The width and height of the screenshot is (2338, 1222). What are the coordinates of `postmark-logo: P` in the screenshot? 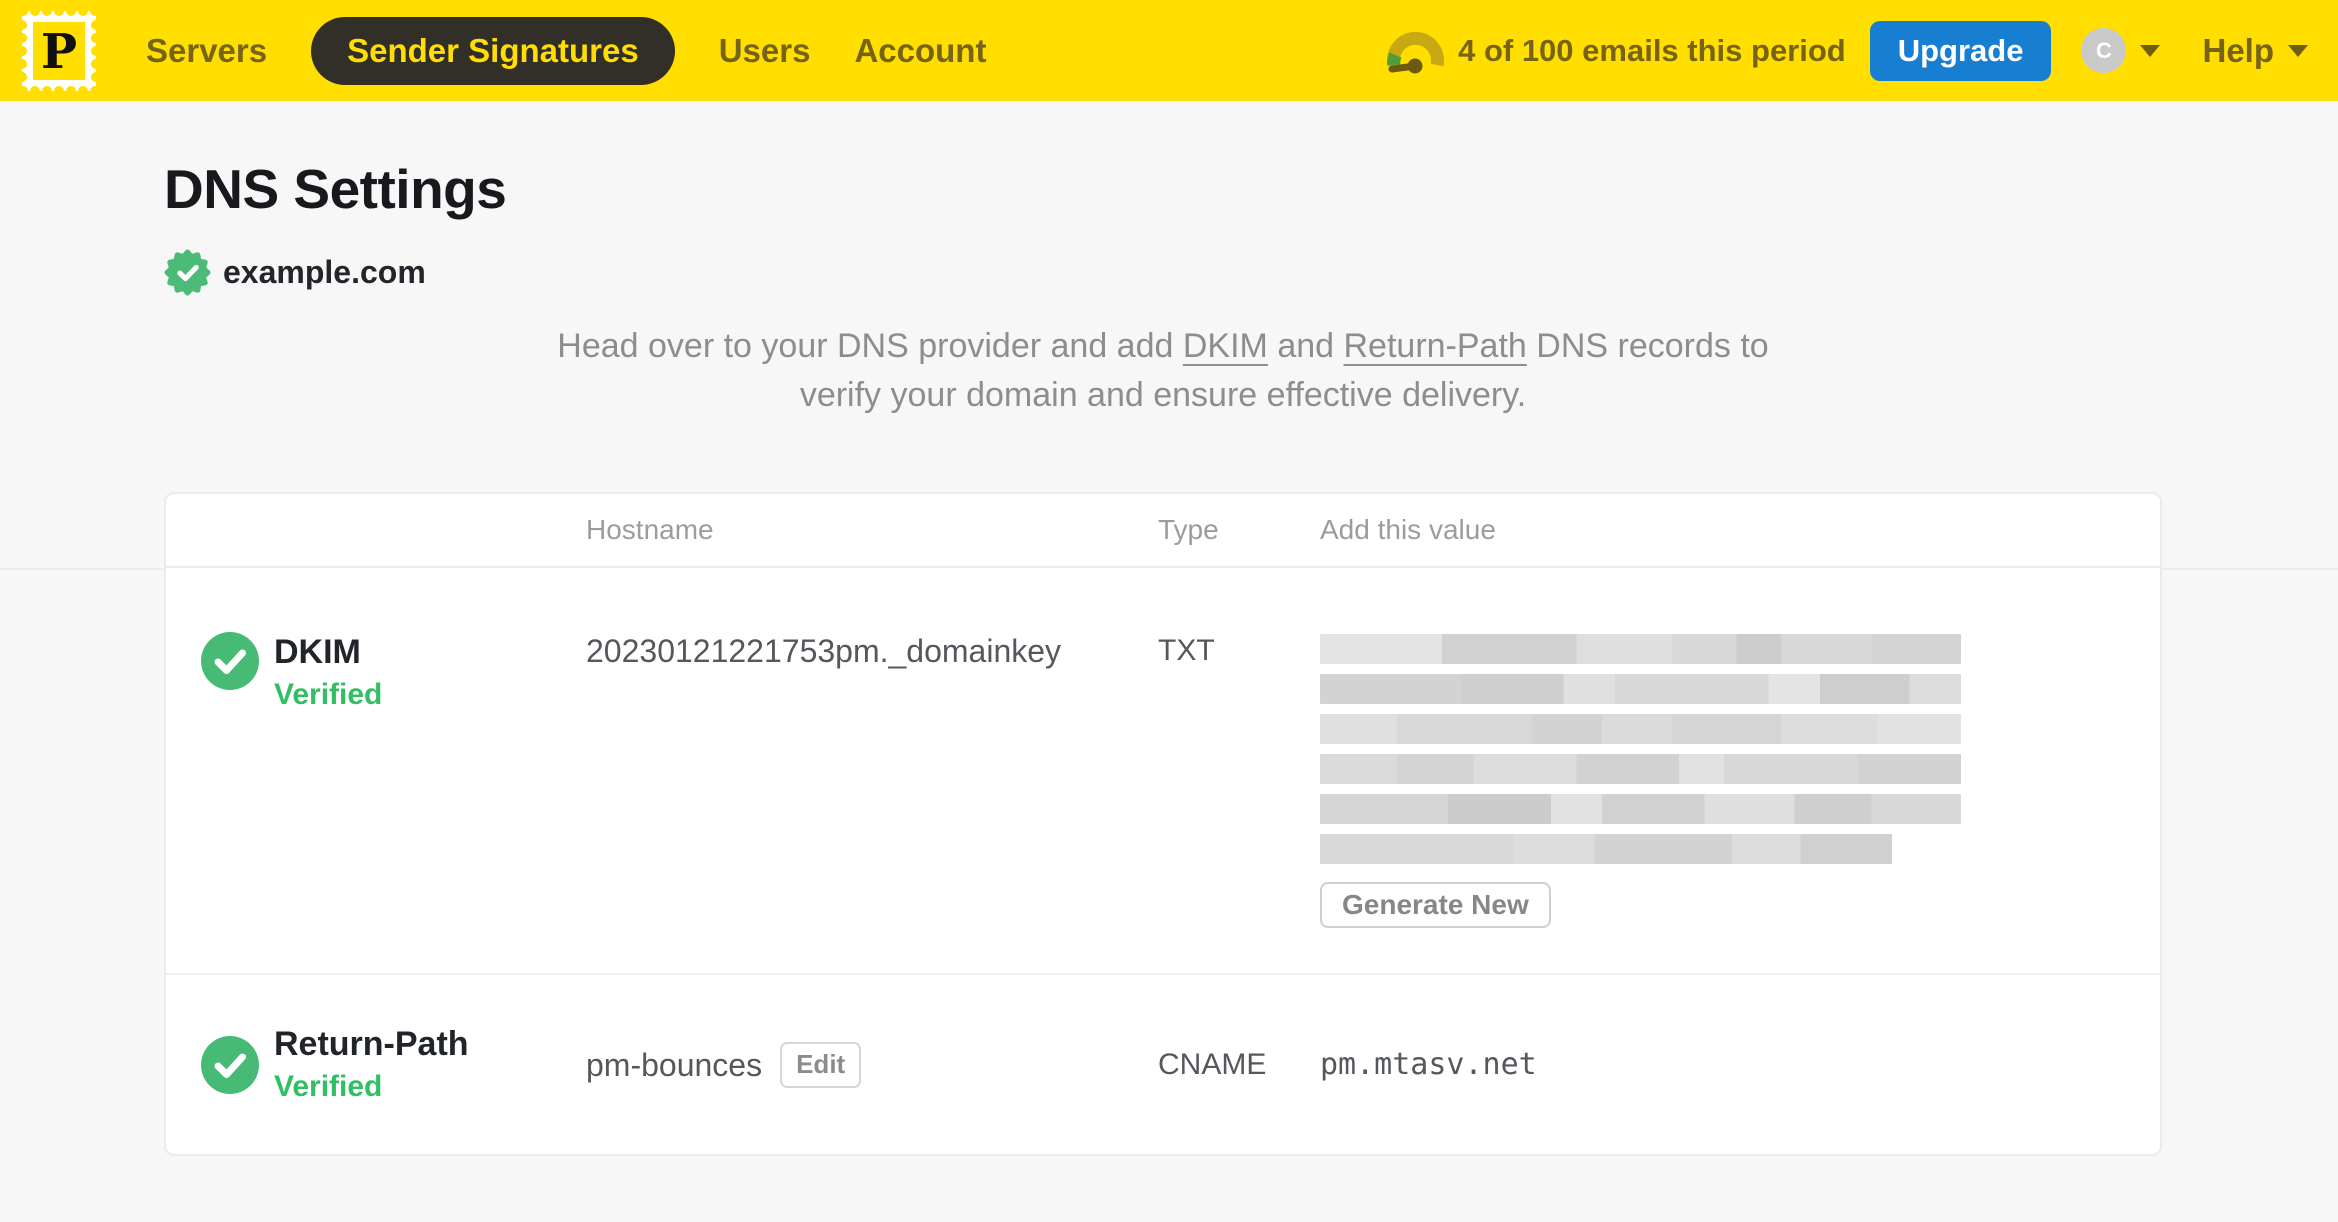 It's located at (59, 50).